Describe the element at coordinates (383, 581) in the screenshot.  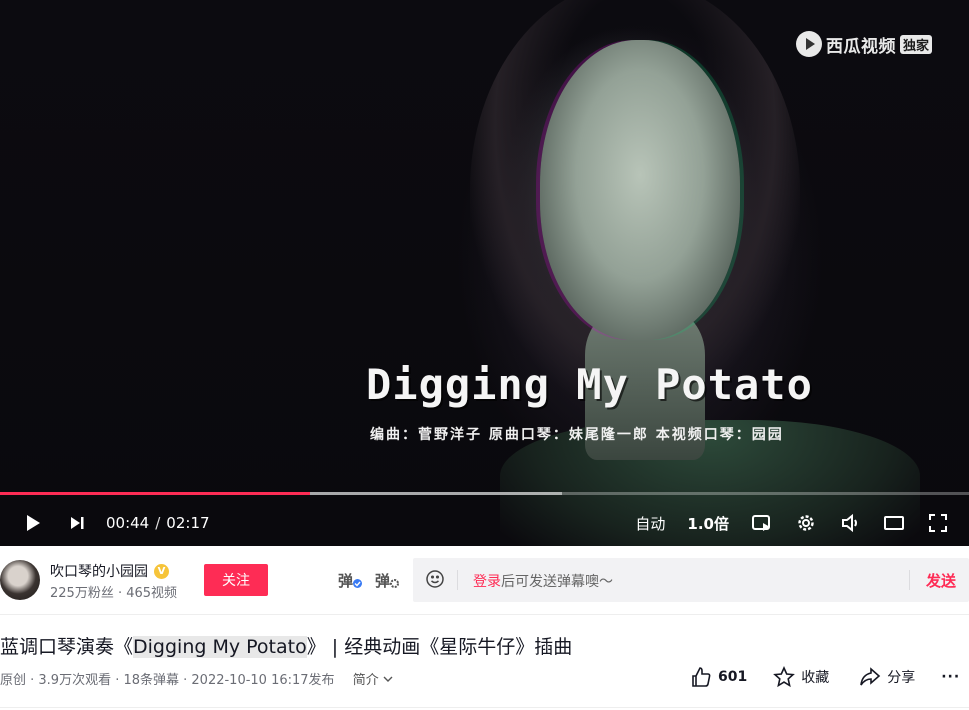
I see `danmu-settings-label: 弹` at that location.